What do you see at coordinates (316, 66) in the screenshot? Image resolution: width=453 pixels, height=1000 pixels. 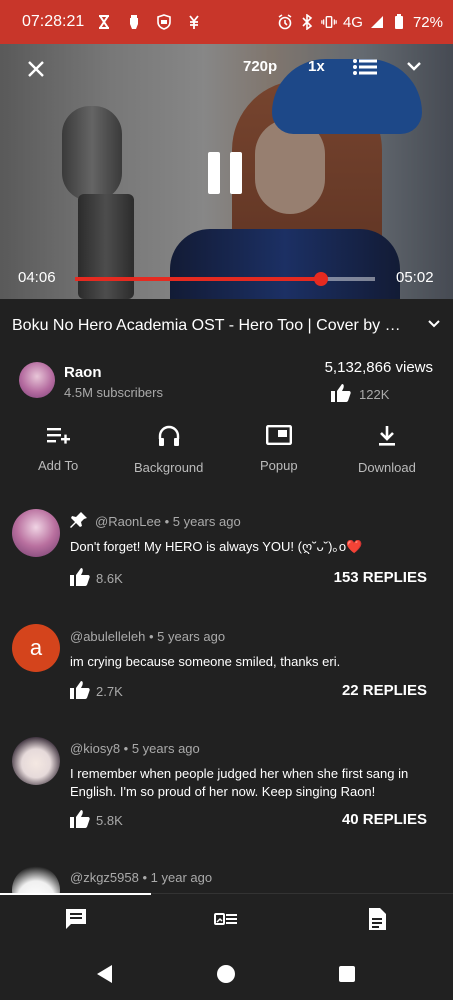 I see `playback-speed-button: 1x` at bounding box center [316, 66].